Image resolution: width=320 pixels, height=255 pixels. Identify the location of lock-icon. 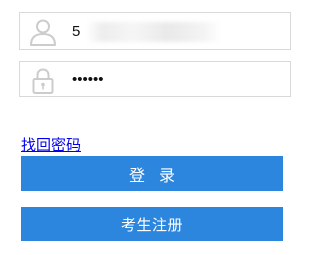
(43, 81).